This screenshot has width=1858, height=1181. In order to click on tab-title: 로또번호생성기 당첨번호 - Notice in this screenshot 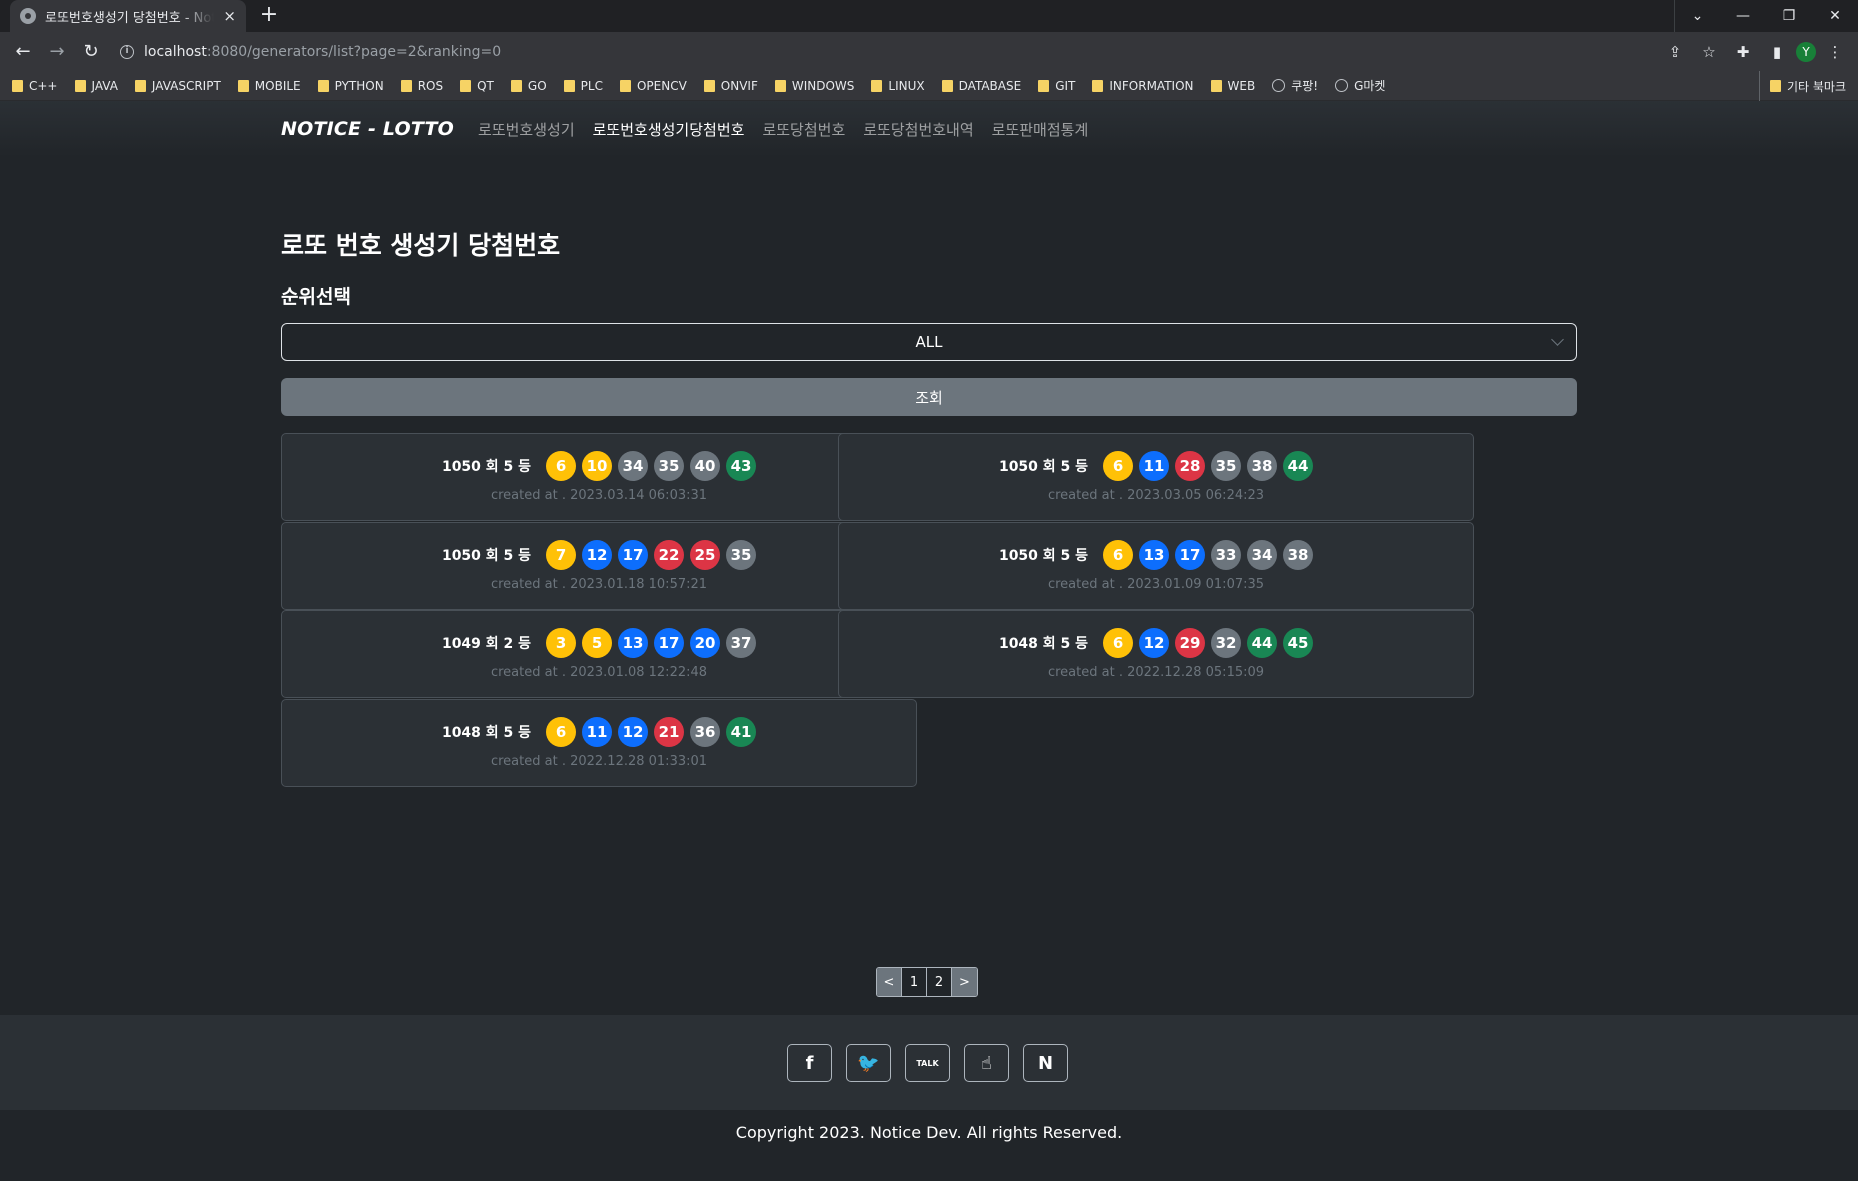, I will do `click(130, 18)`.